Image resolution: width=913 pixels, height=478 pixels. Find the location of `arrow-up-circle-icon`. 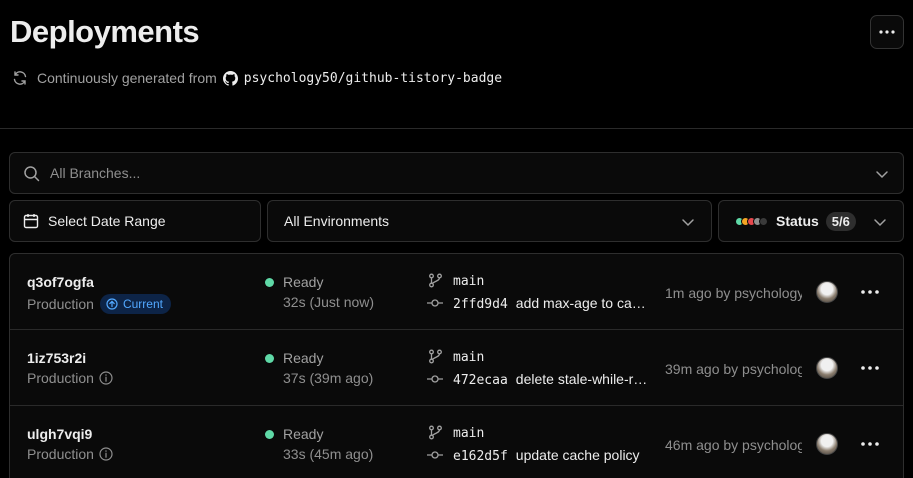

arrow-up-circle-icon is located at coordinates (112, 304).